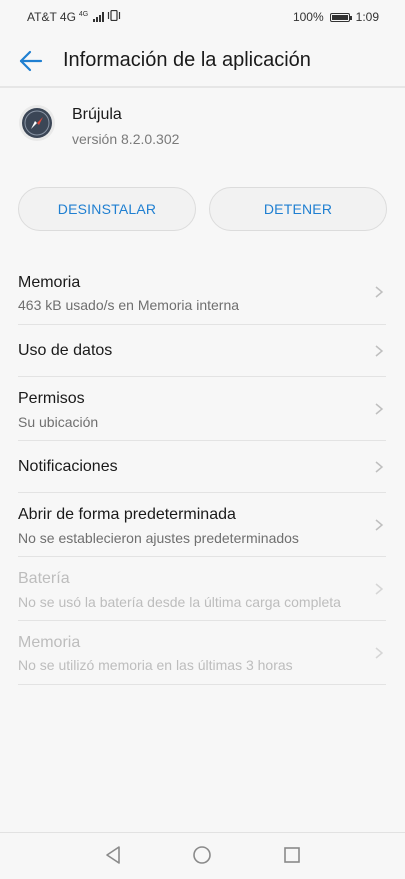 The height and width of the screenshot is (879, 405). What do you see at coordinates (127, 514) in the screenshot?
I see `list-item-title: Abrir de forma predeterminada` at bounding box center [127, 514].